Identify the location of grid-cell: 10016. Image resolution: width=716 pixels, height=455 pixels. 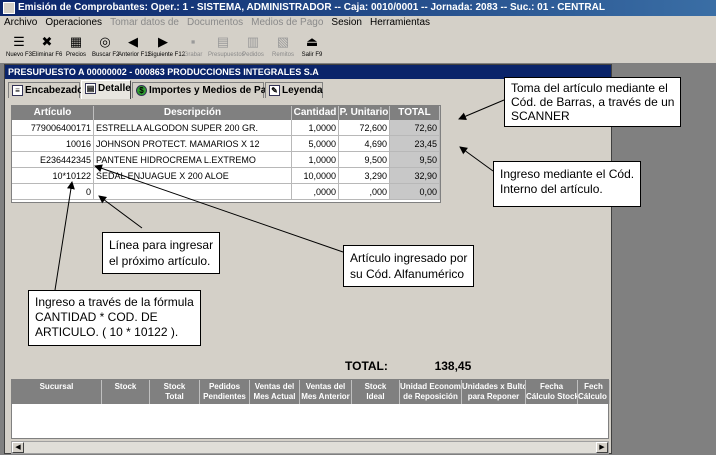
(53, 144).